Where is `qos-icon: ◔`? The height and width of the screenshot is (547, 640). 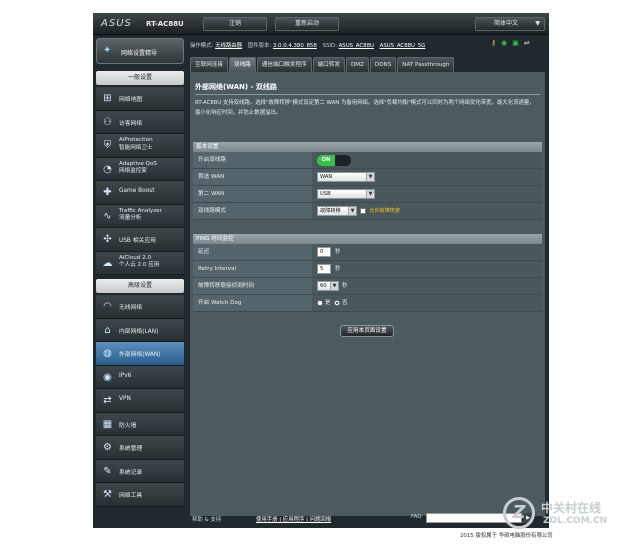 qos-icon: ◔ is located at coordinates (107, 169).